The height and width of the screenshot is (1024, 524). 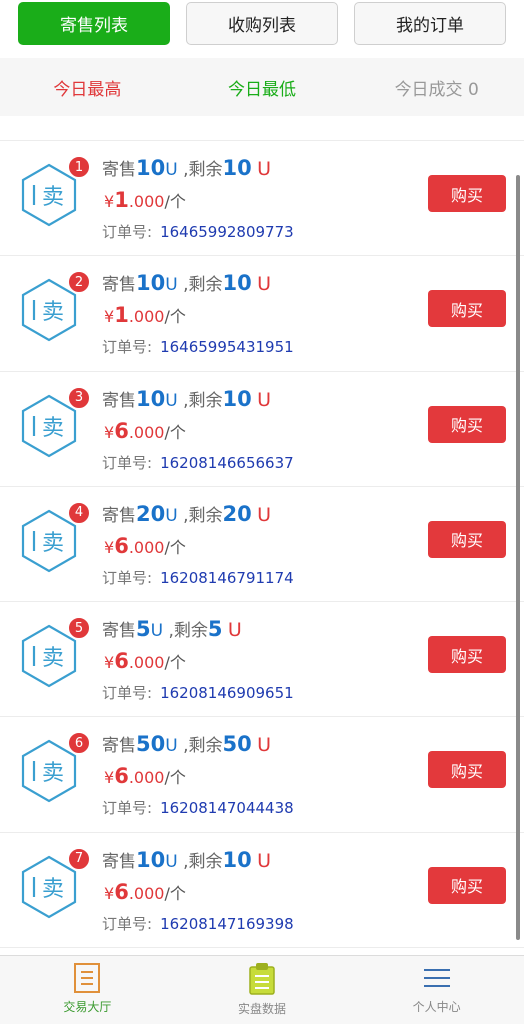 I want to click on clipboard-icon, so click(x=262, y=979).